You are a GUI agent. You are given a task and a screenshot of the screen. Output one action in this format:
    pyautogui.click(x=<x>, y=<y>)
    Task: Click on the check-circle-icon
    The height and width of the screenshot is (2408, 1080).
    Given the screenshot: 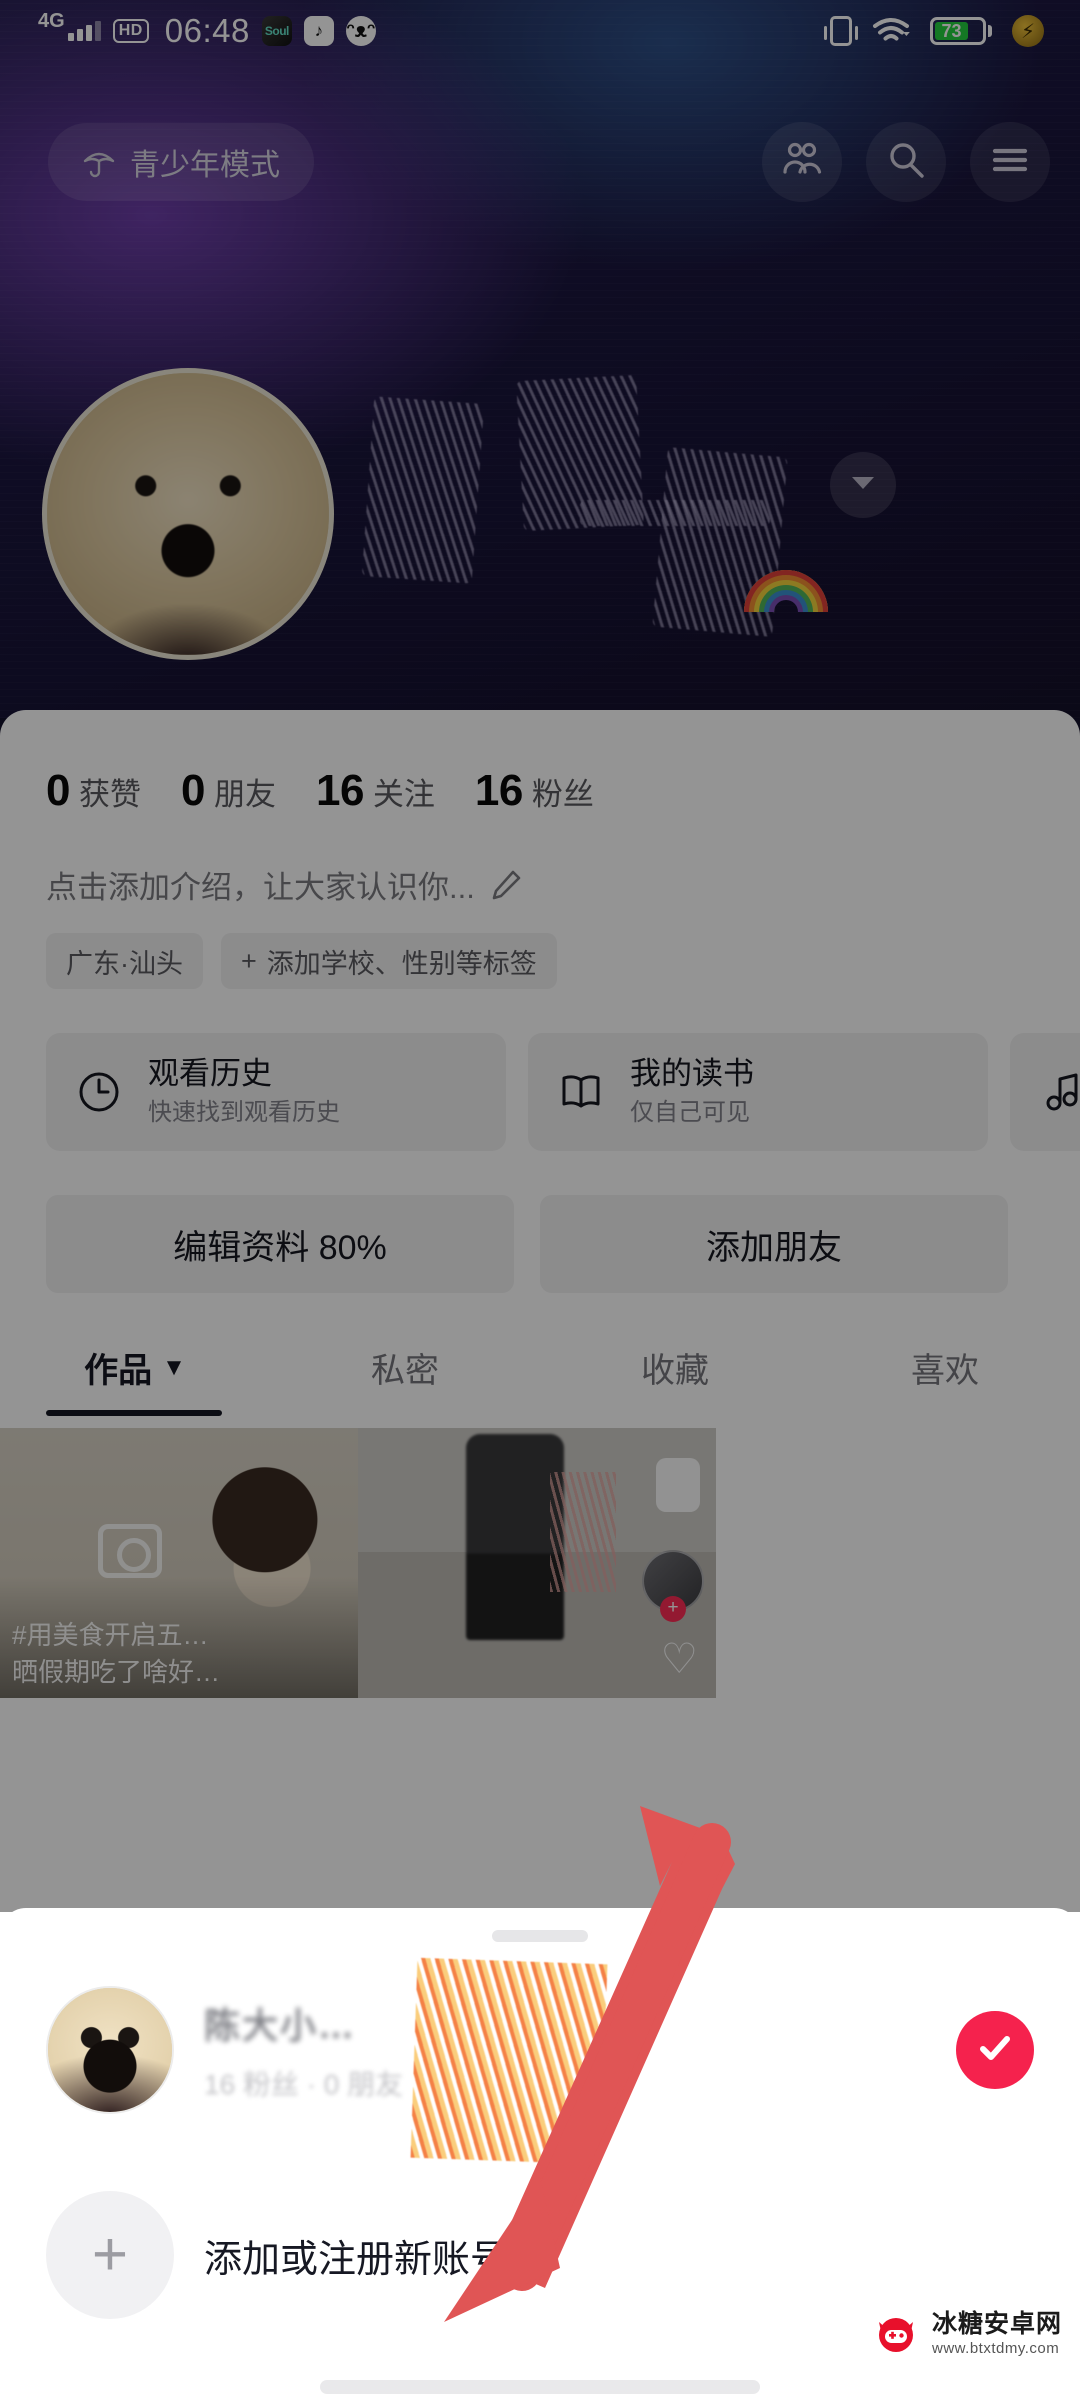 What is the action you would take?
    pyautogui.click(x=995, y=2050)
    